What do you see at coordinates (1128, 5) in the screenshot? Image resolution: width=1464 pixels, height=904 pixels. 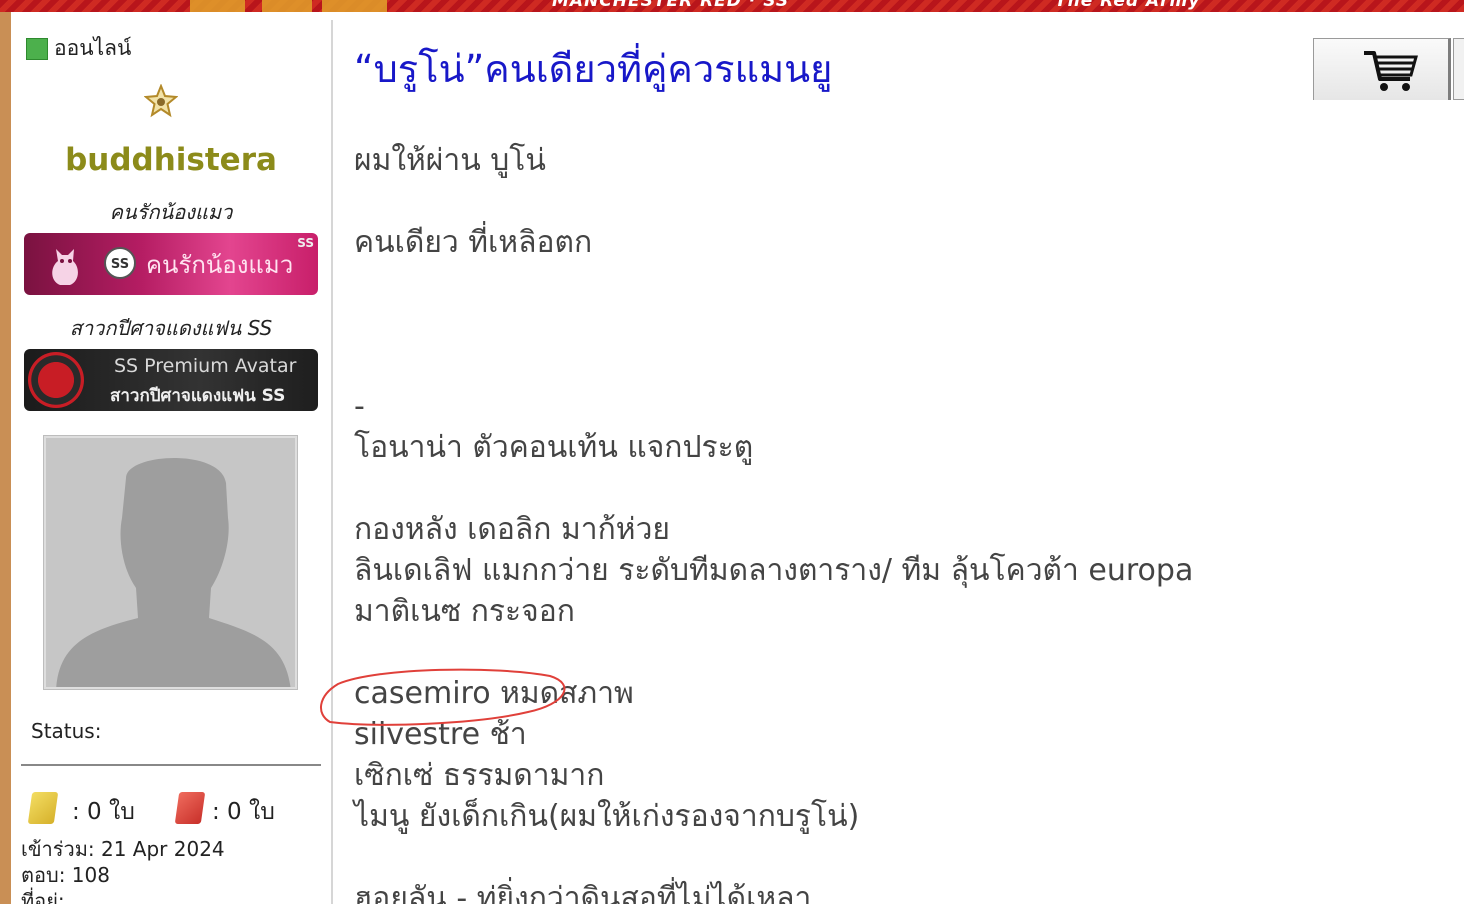 I see `banner-right-text: The Red Army` at bounding box center [1128, 5].